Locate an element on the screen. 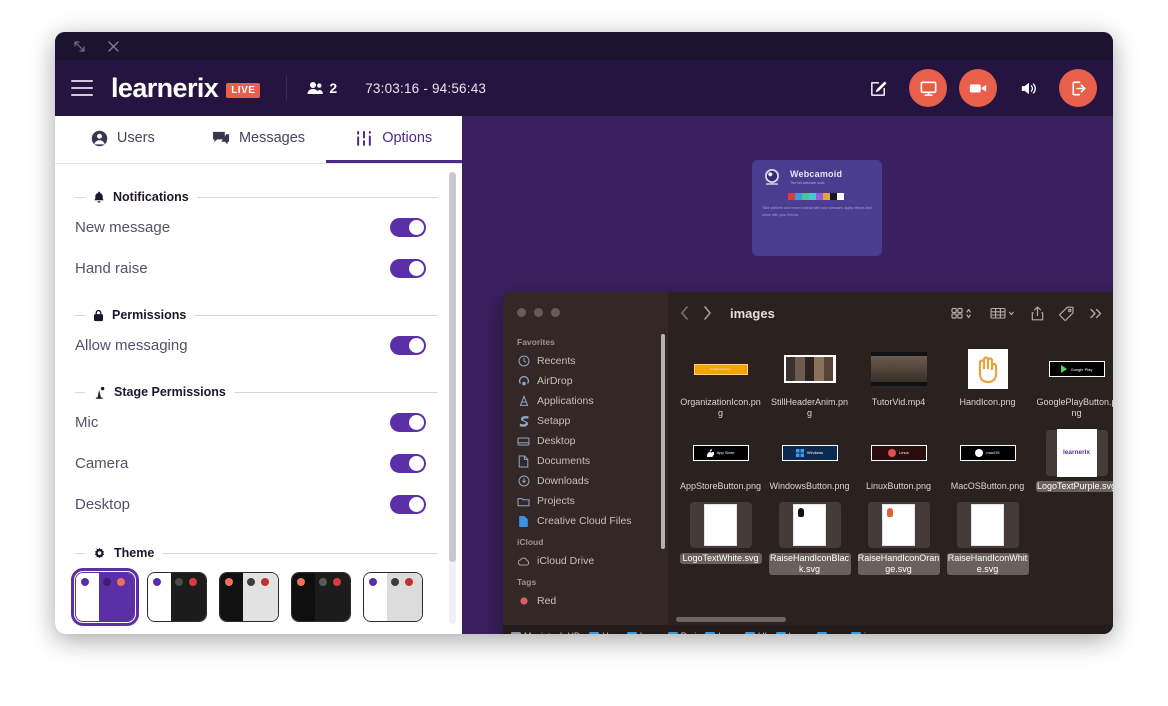 The width and height of the screenshot is (1168, 706). finder-file-item: Organization OrganizationIcon.png is located at coordinates (720, 382).